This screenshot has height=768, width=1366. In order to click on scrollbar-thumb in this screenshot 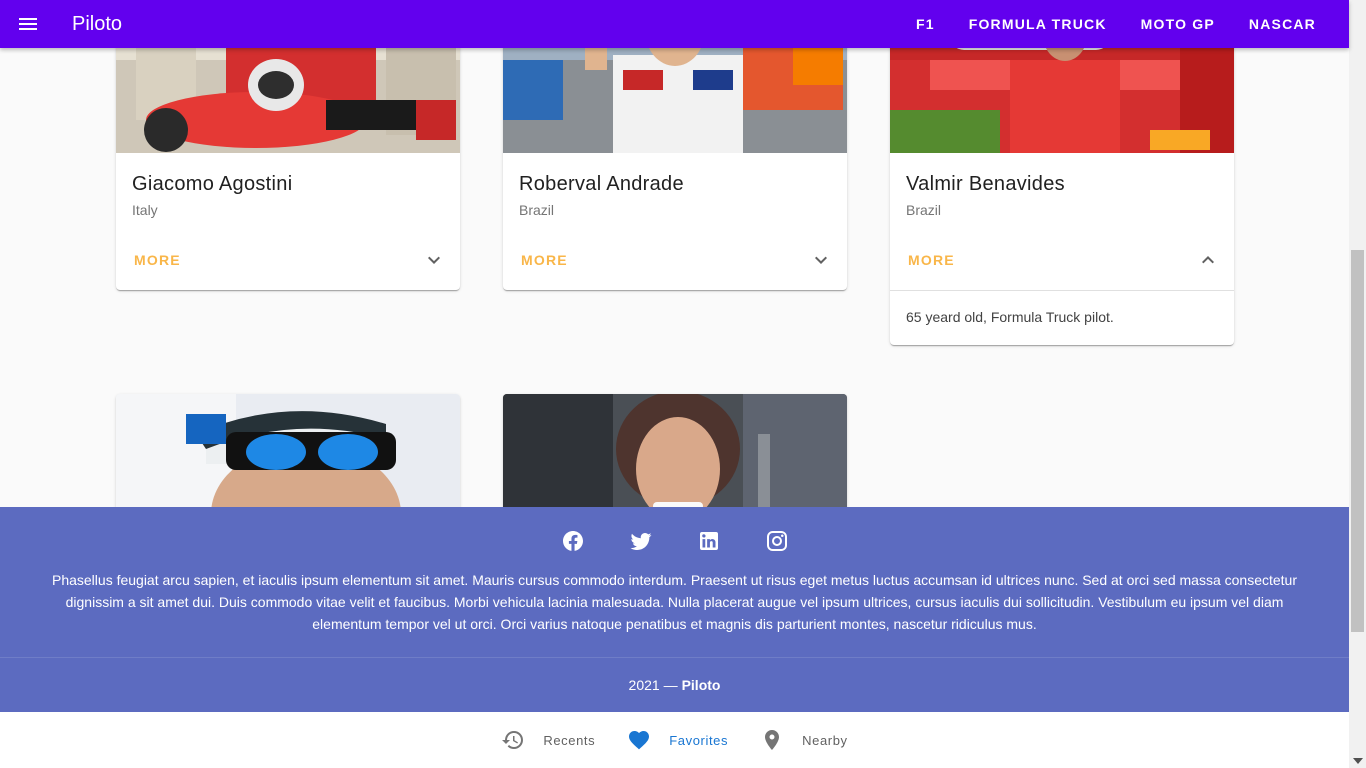, I will do `click(1357, 441)`.